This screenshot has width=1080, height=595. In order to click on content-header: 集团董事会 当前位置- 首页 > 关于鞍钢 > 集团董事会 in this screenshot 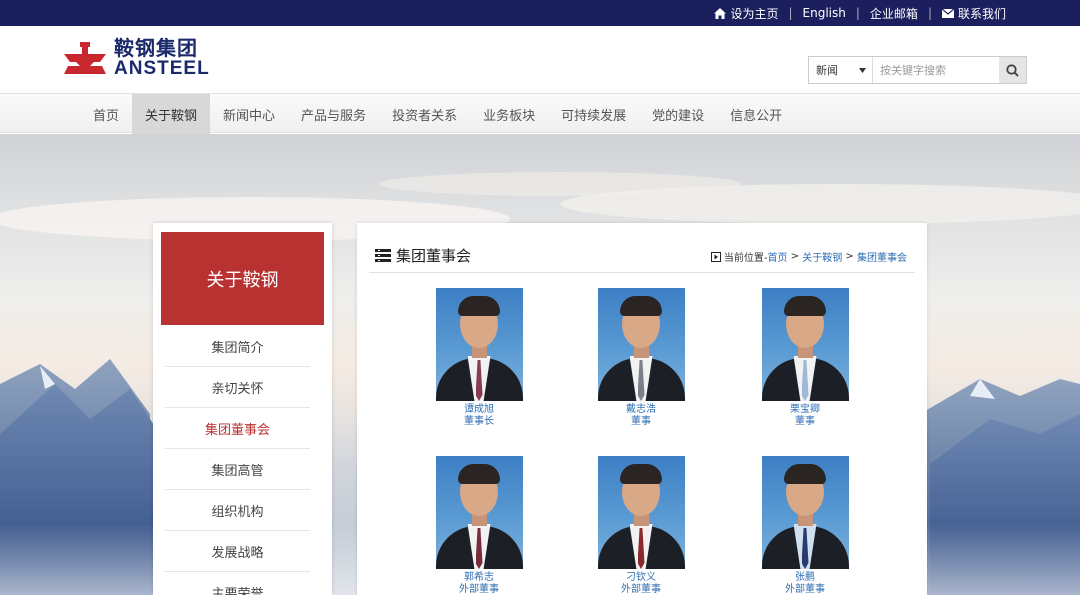, I will do `click(642, 258)`.